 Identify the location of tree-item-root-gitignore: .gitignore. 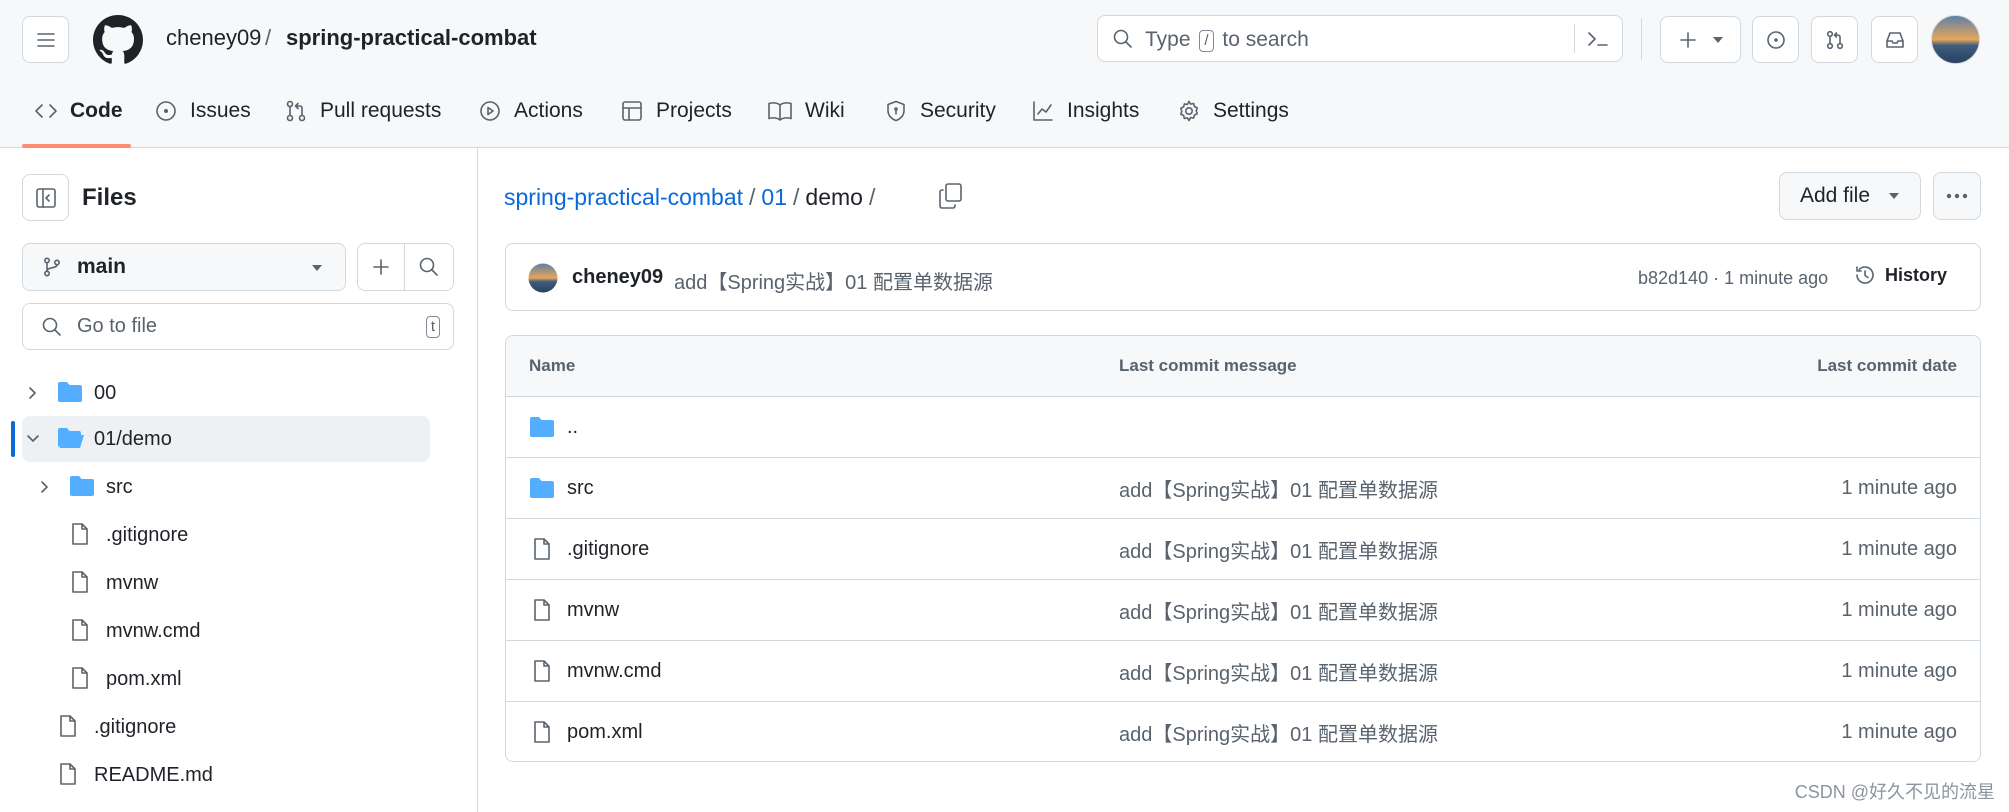
(226, 727).